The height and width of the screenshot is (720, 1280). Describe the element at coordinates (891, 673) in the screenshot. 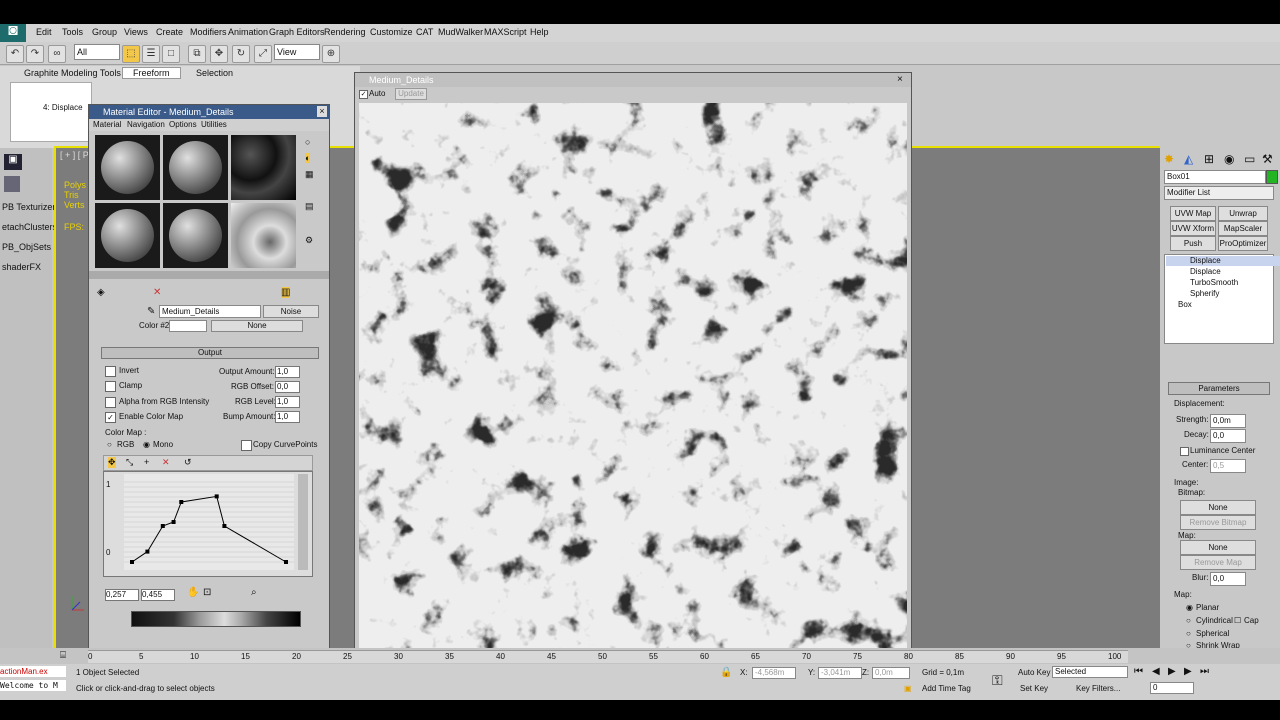

I see `z-coord-field: 0,0m` at that location.